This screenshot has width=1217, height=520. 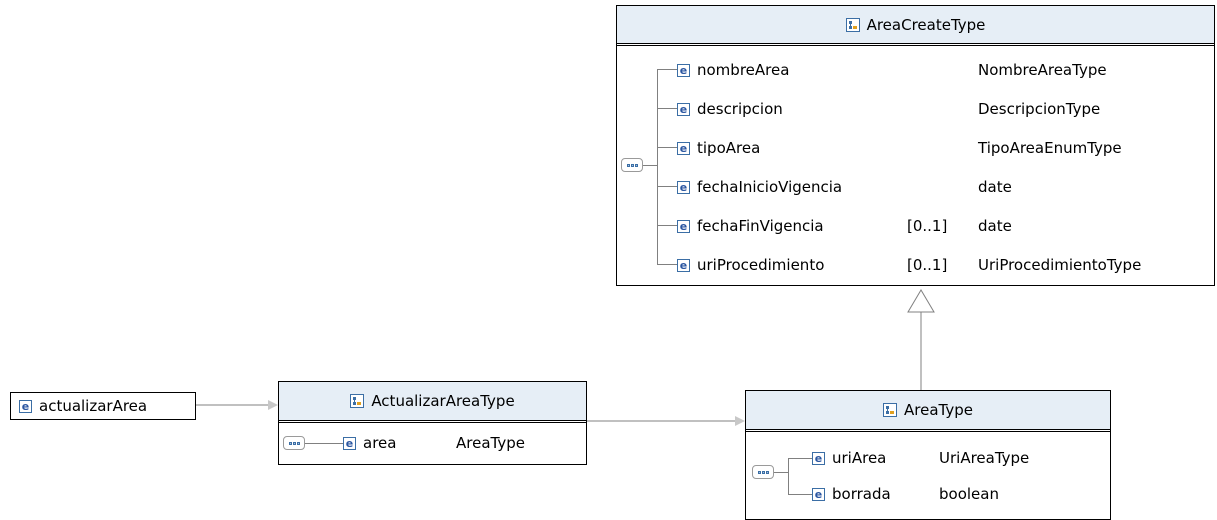 I want to click on element-type: boolean, so click(x=969, y=494).